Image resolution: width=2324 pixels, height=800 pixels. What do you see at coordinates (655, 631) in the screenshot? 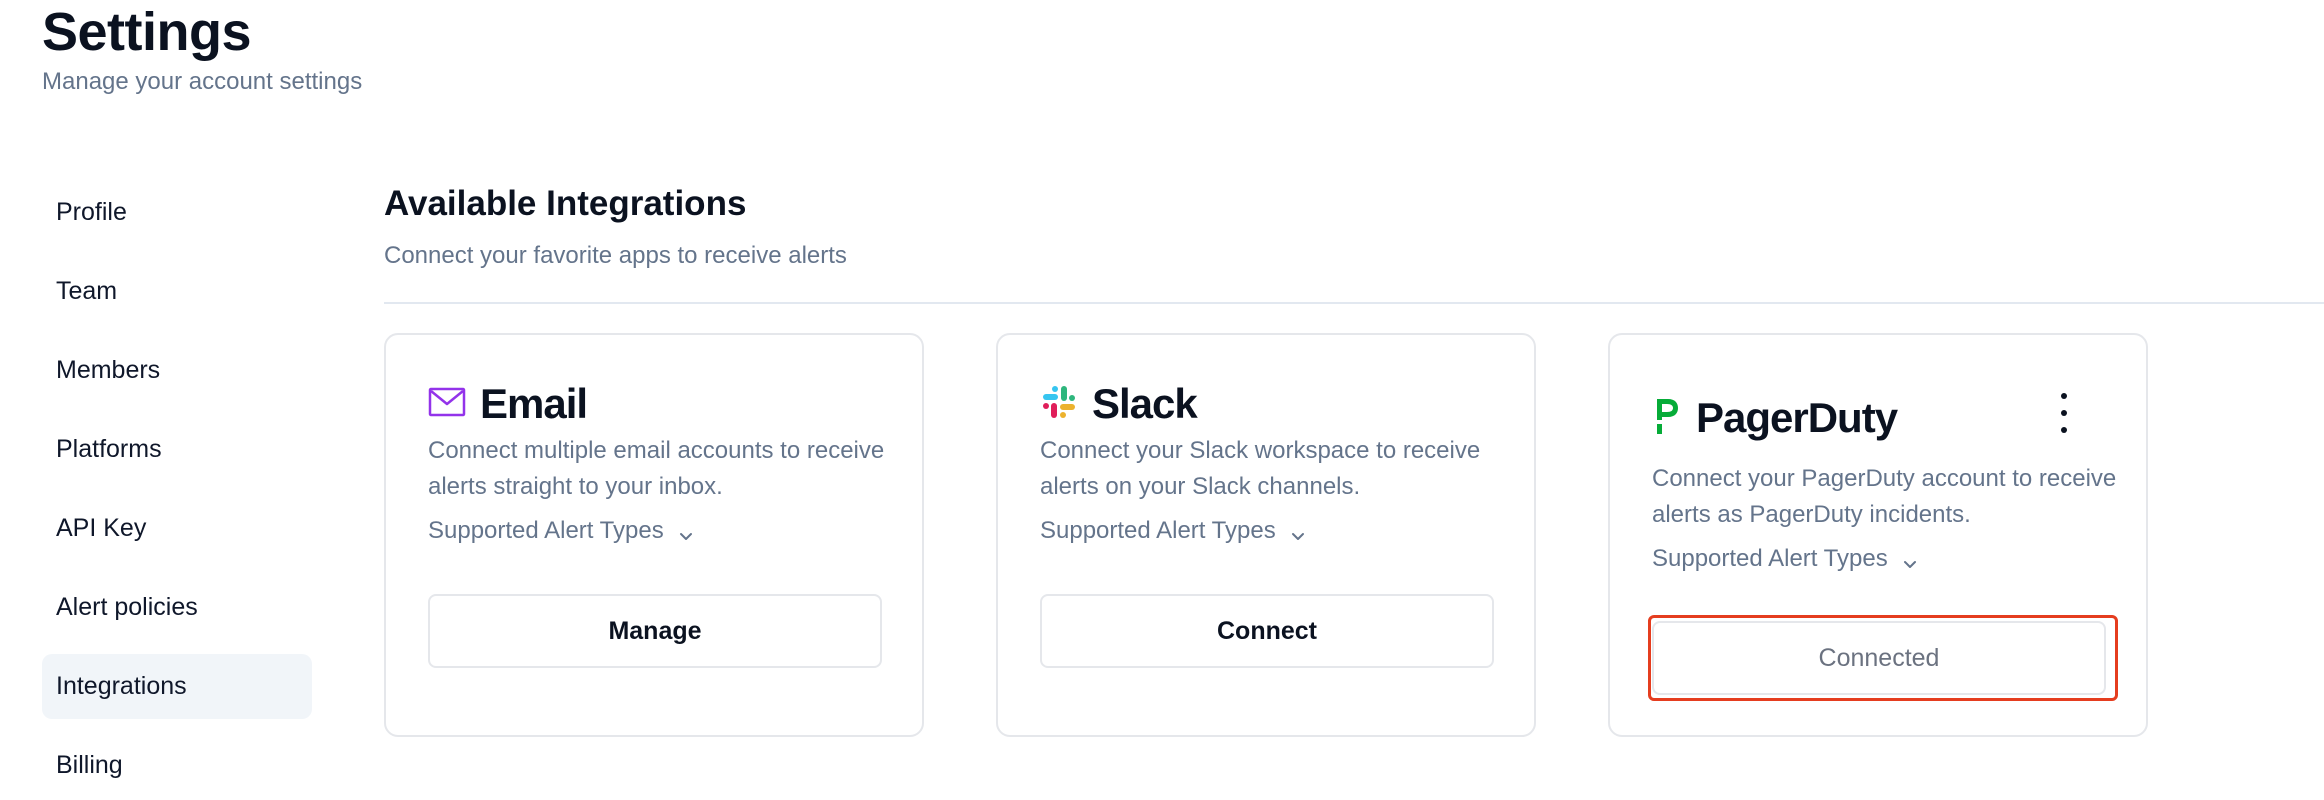
I see `manage-button: Manage` at bounding box center [655, 631].